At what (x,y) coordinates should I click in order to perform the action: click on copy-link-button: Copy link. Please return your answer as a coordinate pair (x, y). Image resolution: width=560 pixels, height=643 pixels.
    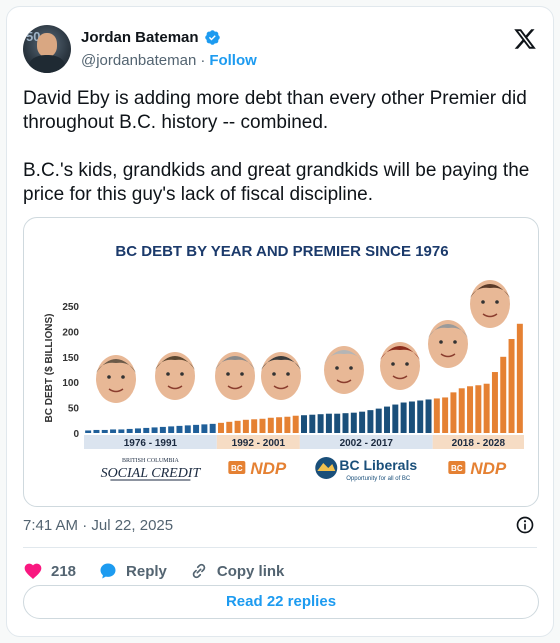
    Looking at the image, I should click on (237, 571).